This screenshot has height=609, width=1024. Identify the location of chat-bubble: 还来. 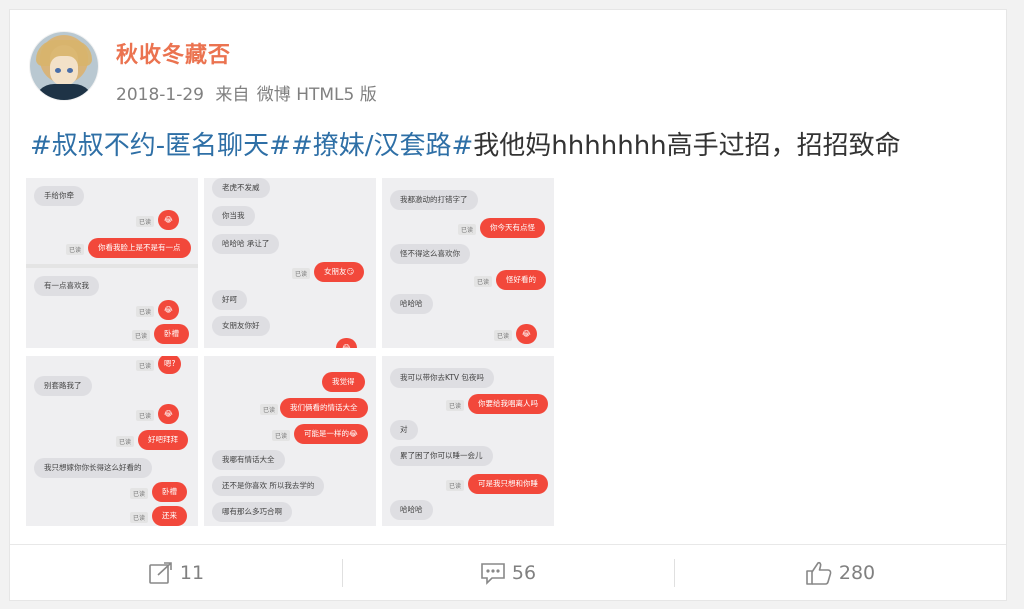
(169, 516).